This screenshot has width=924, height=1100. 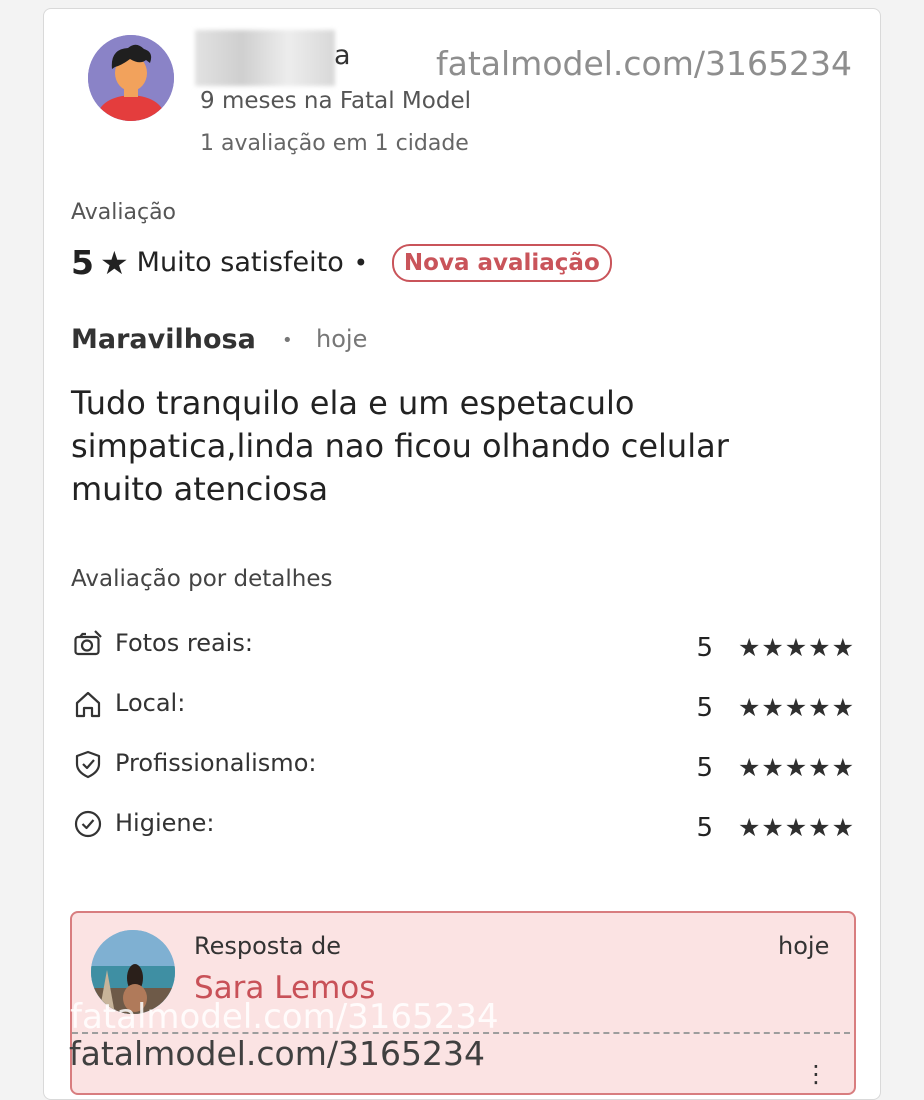 What do you see at coordinates (88, 704) in the screenshot?
I see `home-icon` at bounding box center [88, 704].